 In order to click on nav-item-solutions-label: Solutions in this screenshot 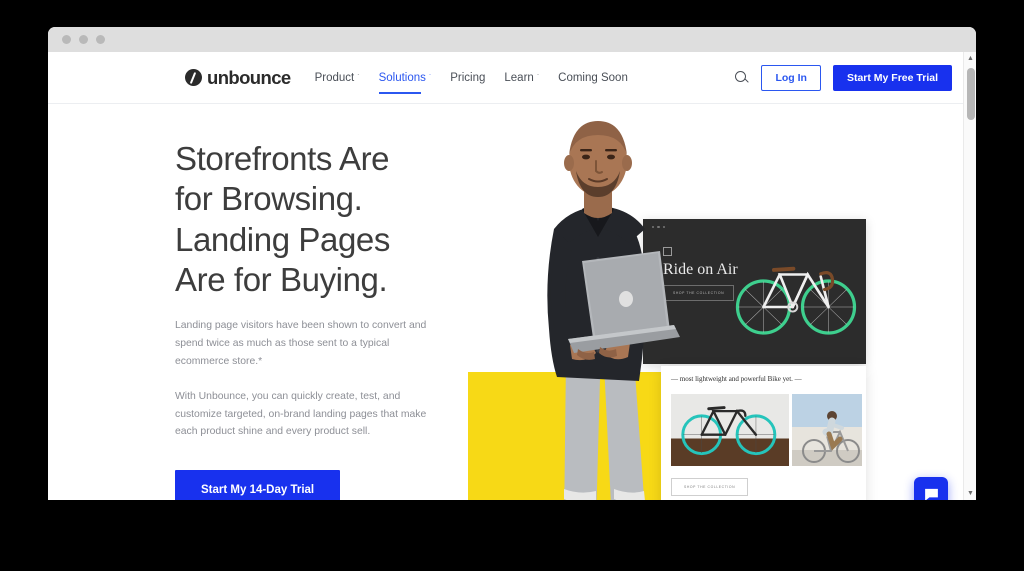, I will do `click(402, 77)`.